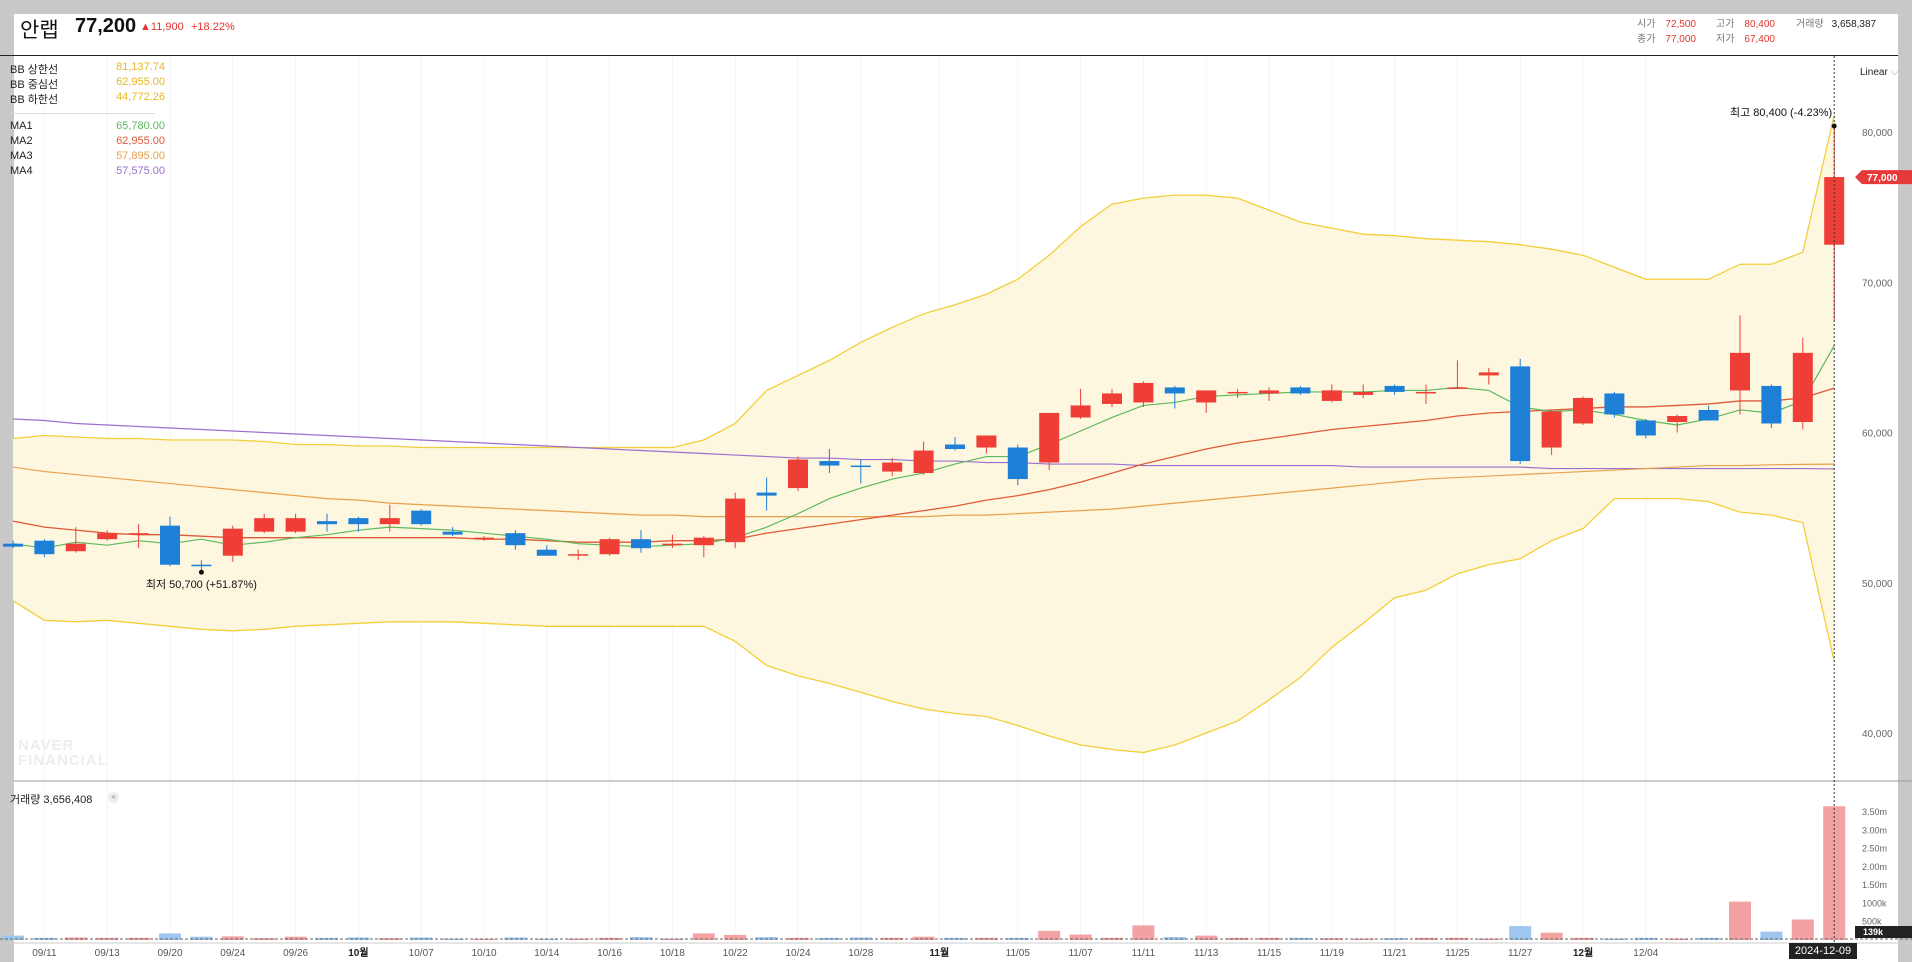 The width and height of the screenshot is (1912, 962). Describe the element at coordinates (107, 953) in the screenshot. I see `x-tick-label: 09/13` at that location.